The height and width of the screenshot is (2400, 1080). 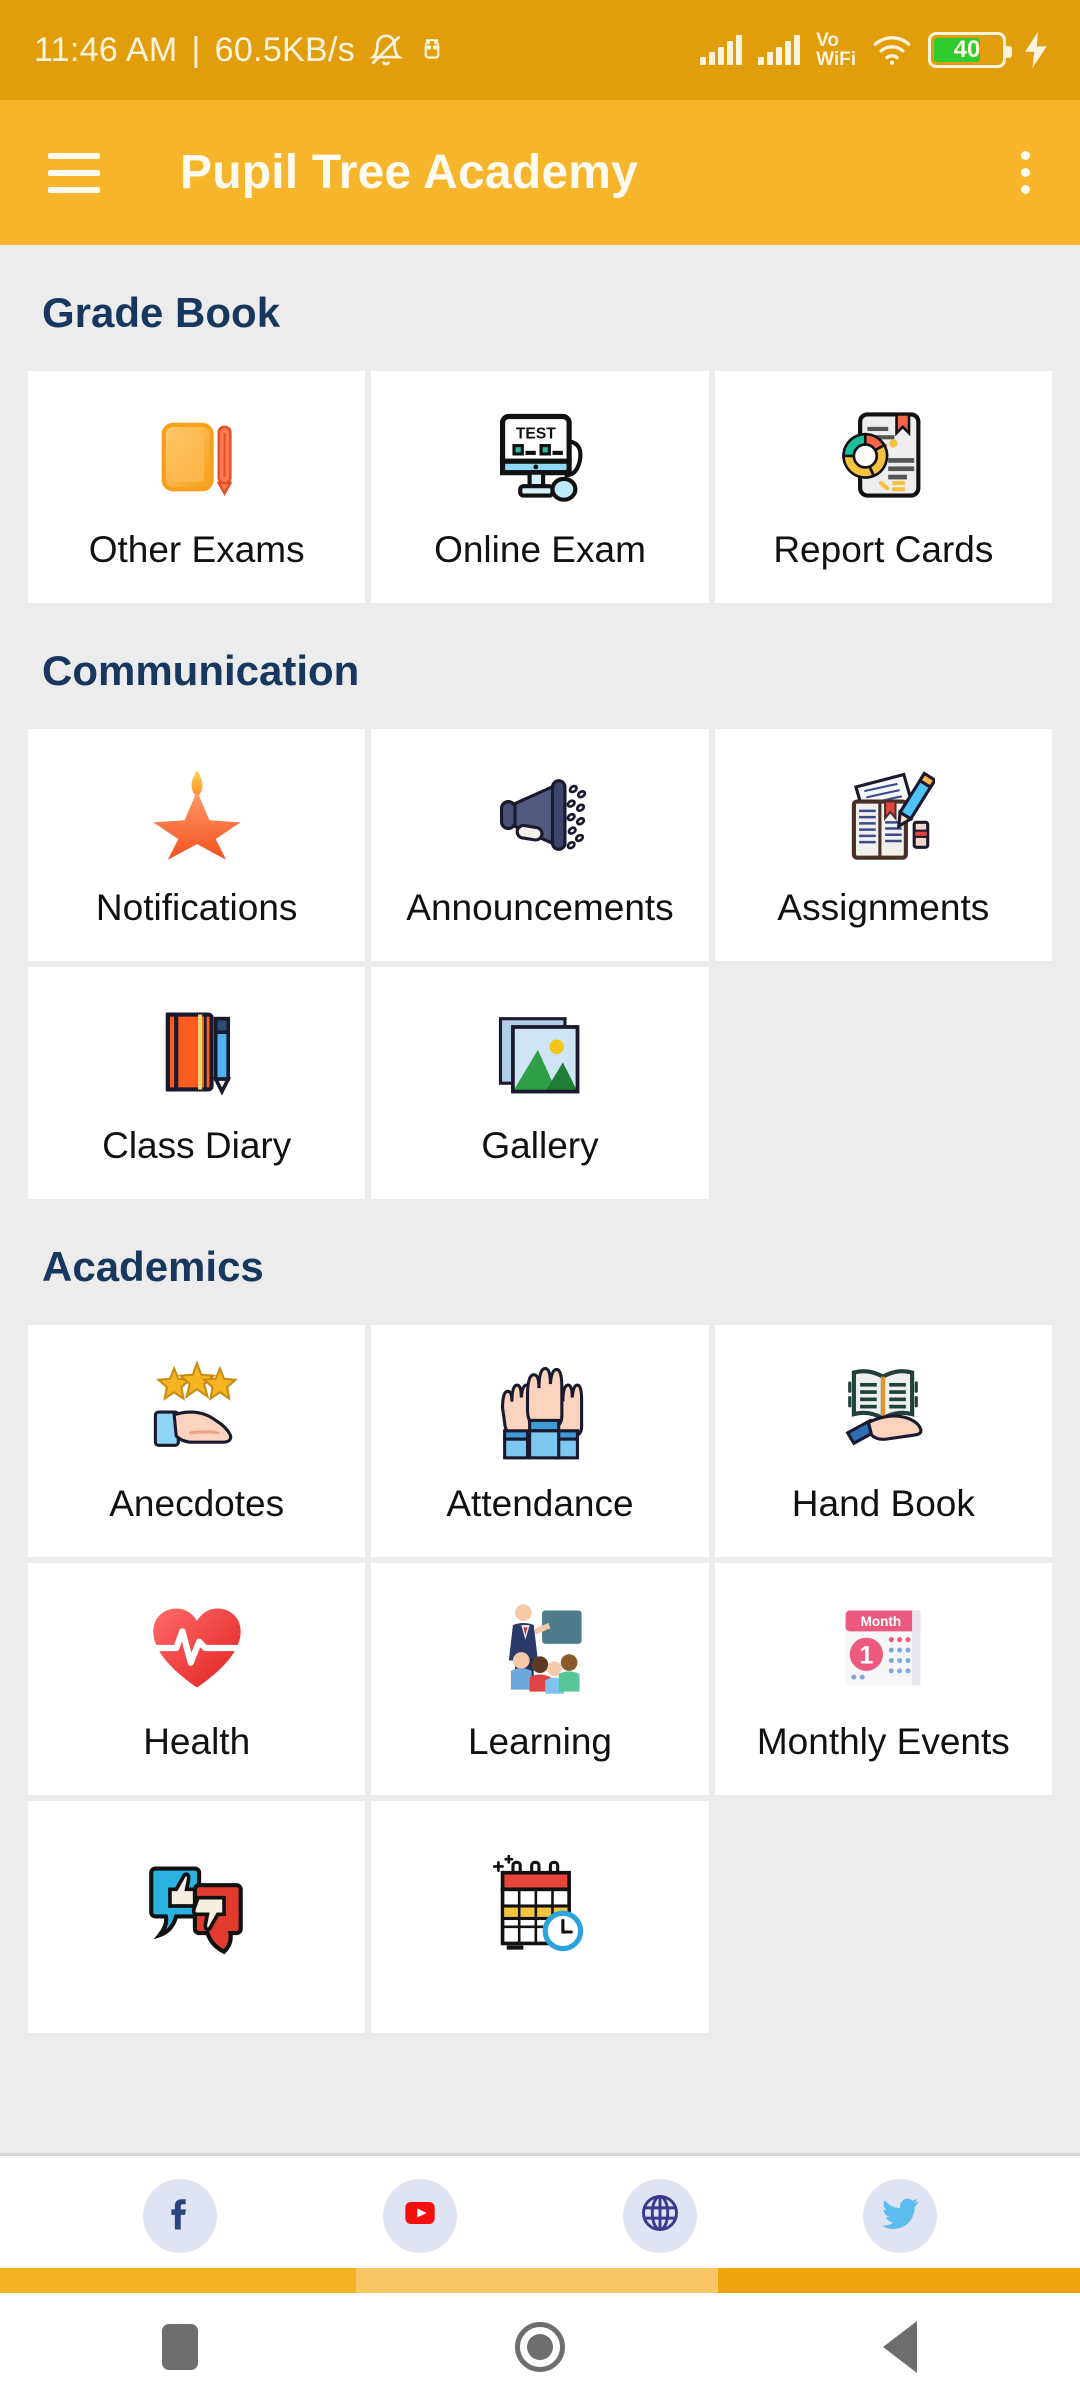 I want to click on svg-text: TEST, so click(x=536, y=433).